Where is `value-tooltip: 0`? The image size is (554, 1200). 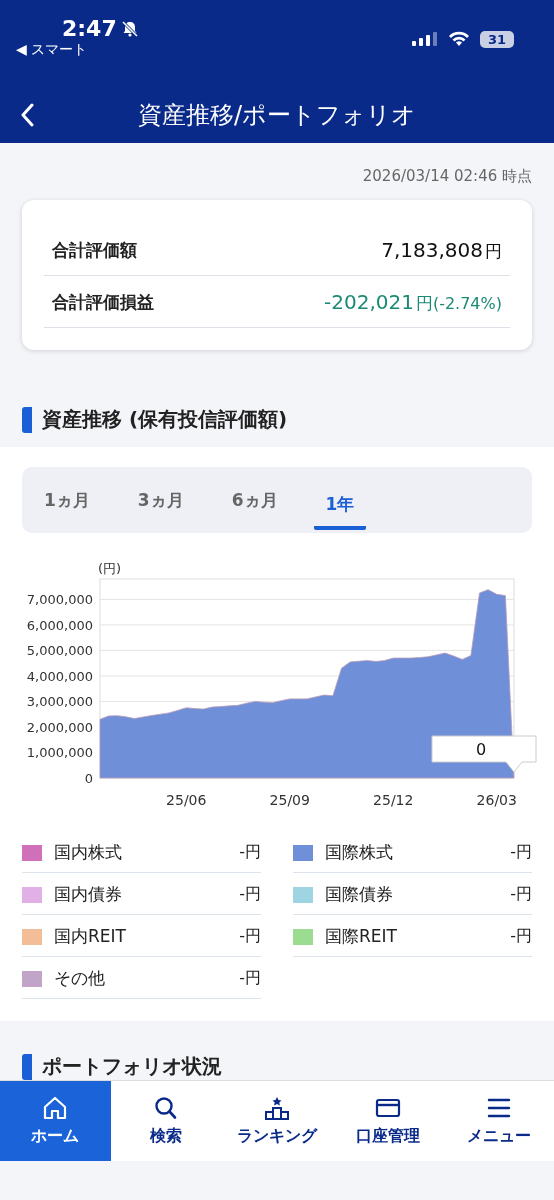
value-tooltip: 0 is located at coordinates (484, 754).